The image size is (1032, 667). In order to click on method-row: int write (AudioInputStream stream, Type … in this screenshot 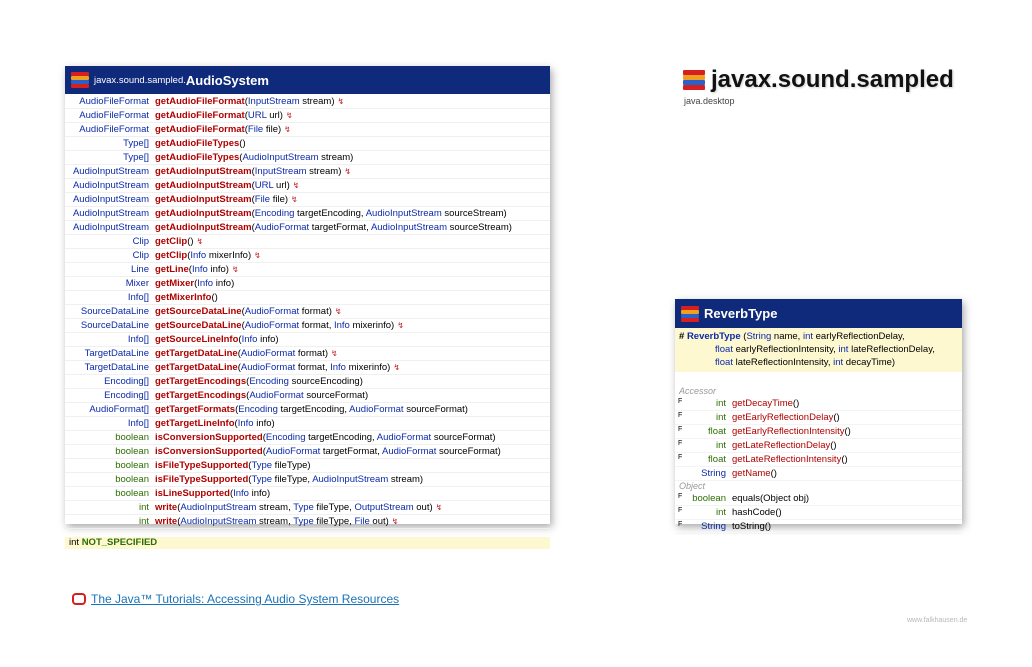, I will do `click(307, 508)`.